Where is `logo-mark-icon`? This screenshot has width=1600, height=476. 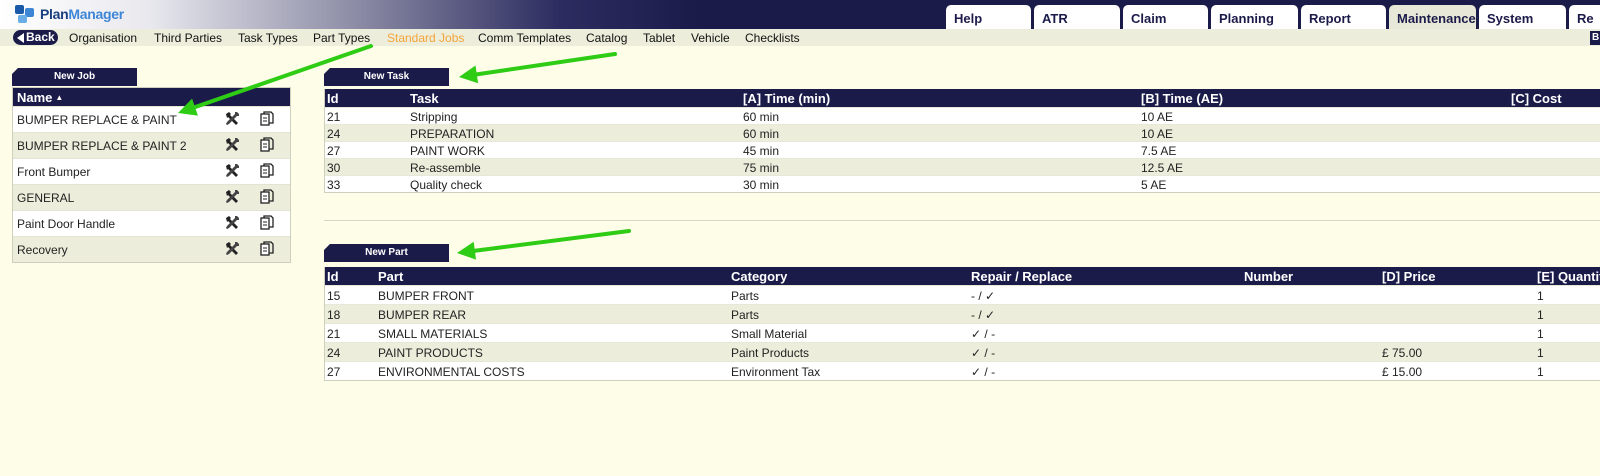
logo-mark-icon is located at coordinates (25, 14).